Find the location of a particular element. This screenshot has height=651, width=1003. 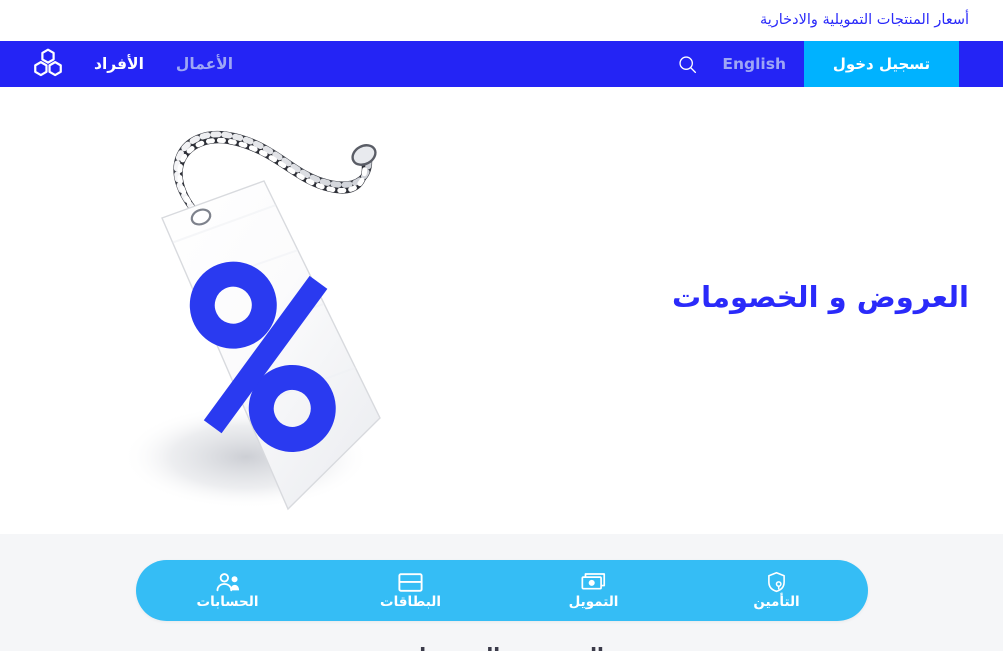

banknote-financing-icon is located at coordinates (593, 582).